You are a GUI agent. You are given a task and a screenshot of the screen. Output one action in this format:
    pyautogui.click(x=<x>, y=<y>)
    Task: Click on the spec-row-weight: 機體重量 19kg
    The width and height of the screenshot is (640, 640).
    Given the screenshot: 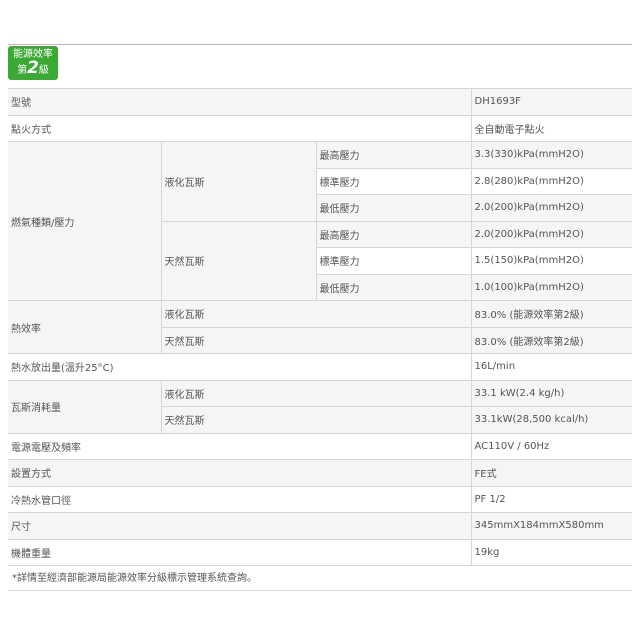 What is the action you would take?
    pyautogui.click(x=320, y=552)
    